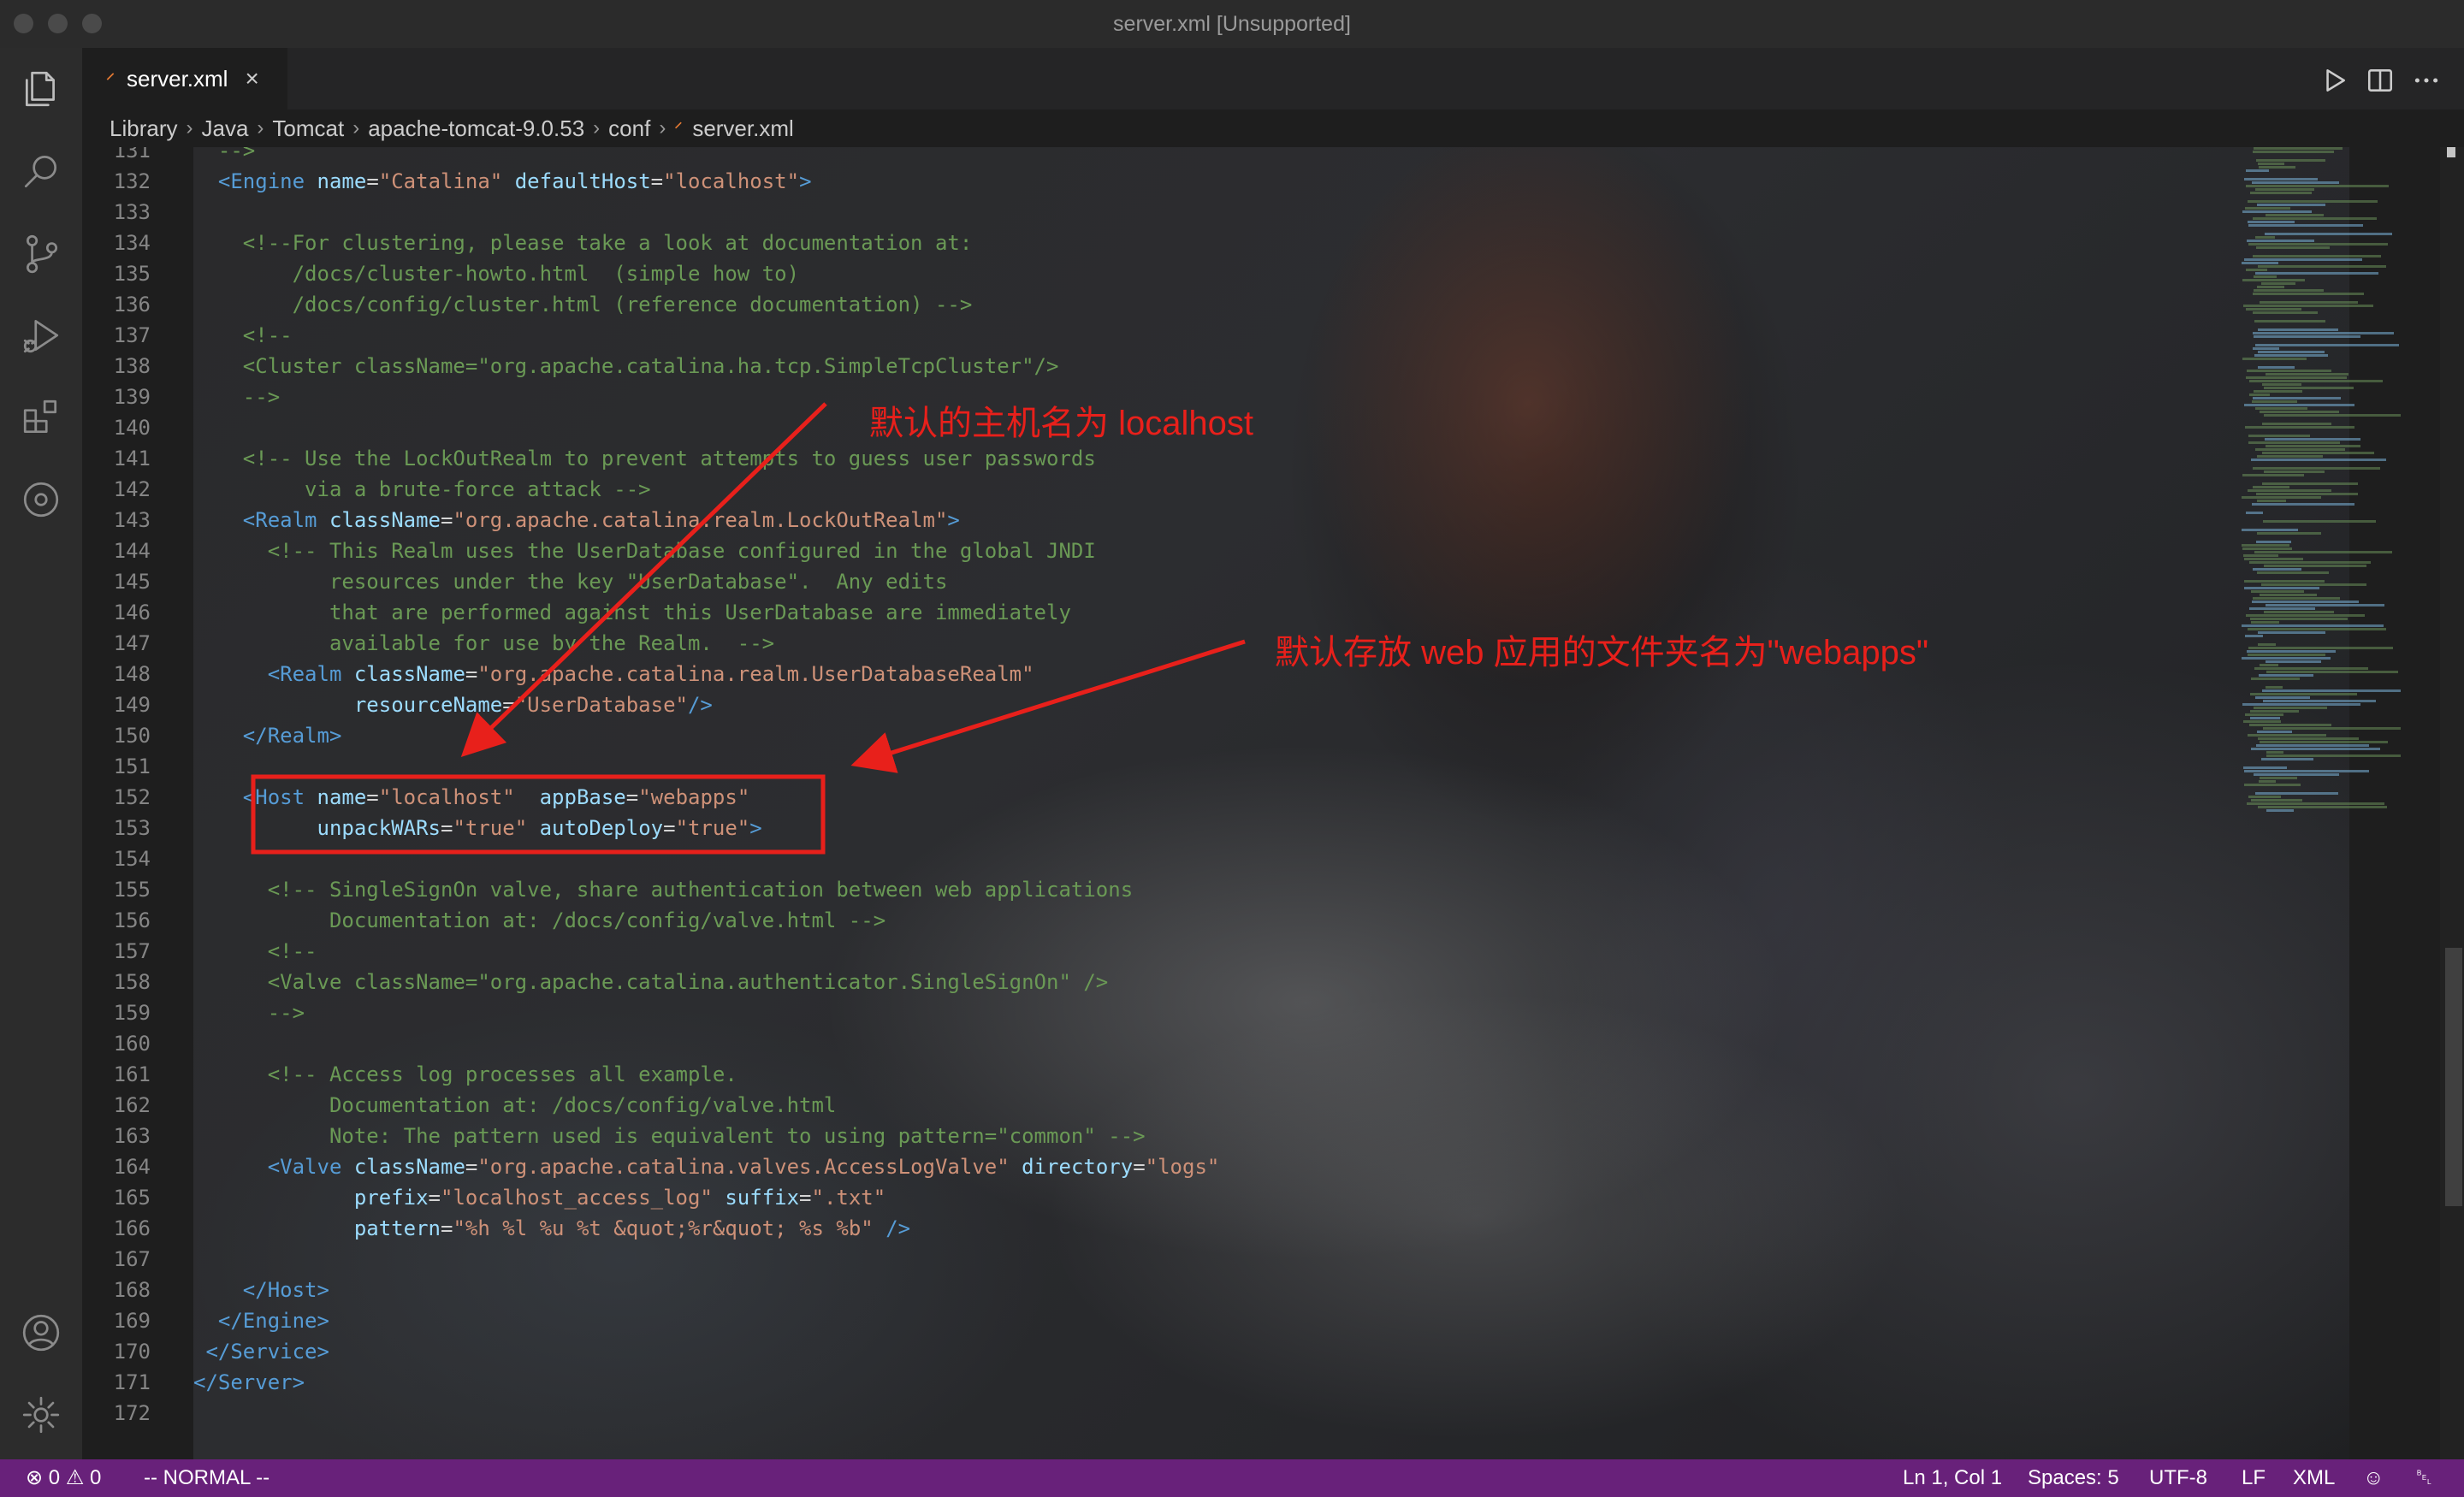  I want to click on code-token: <Host, so click(273, 797).